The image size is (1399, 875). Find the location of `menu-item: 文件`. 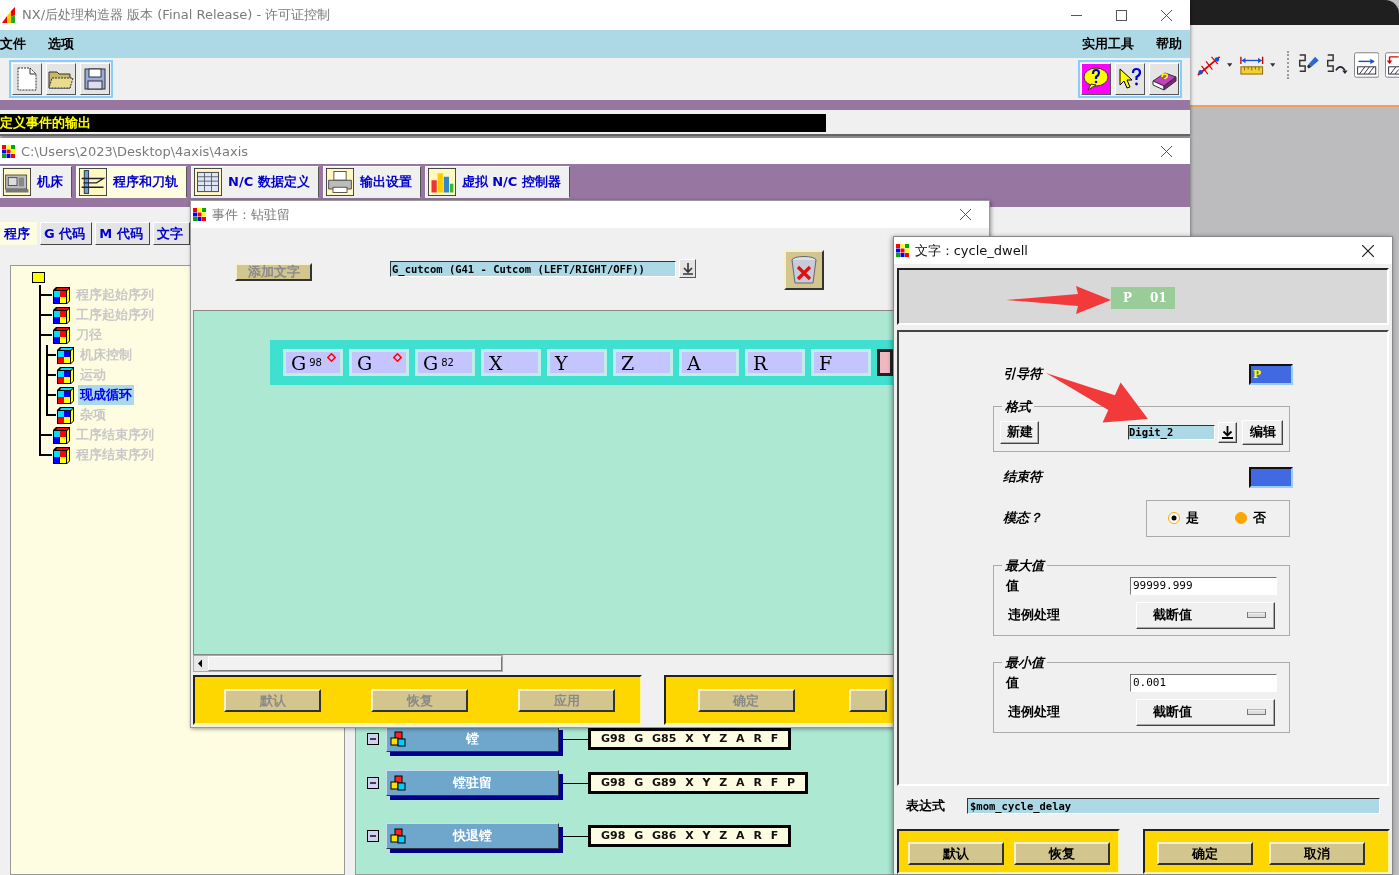

menu-item: 文件 is located at coordinates (17, 44).